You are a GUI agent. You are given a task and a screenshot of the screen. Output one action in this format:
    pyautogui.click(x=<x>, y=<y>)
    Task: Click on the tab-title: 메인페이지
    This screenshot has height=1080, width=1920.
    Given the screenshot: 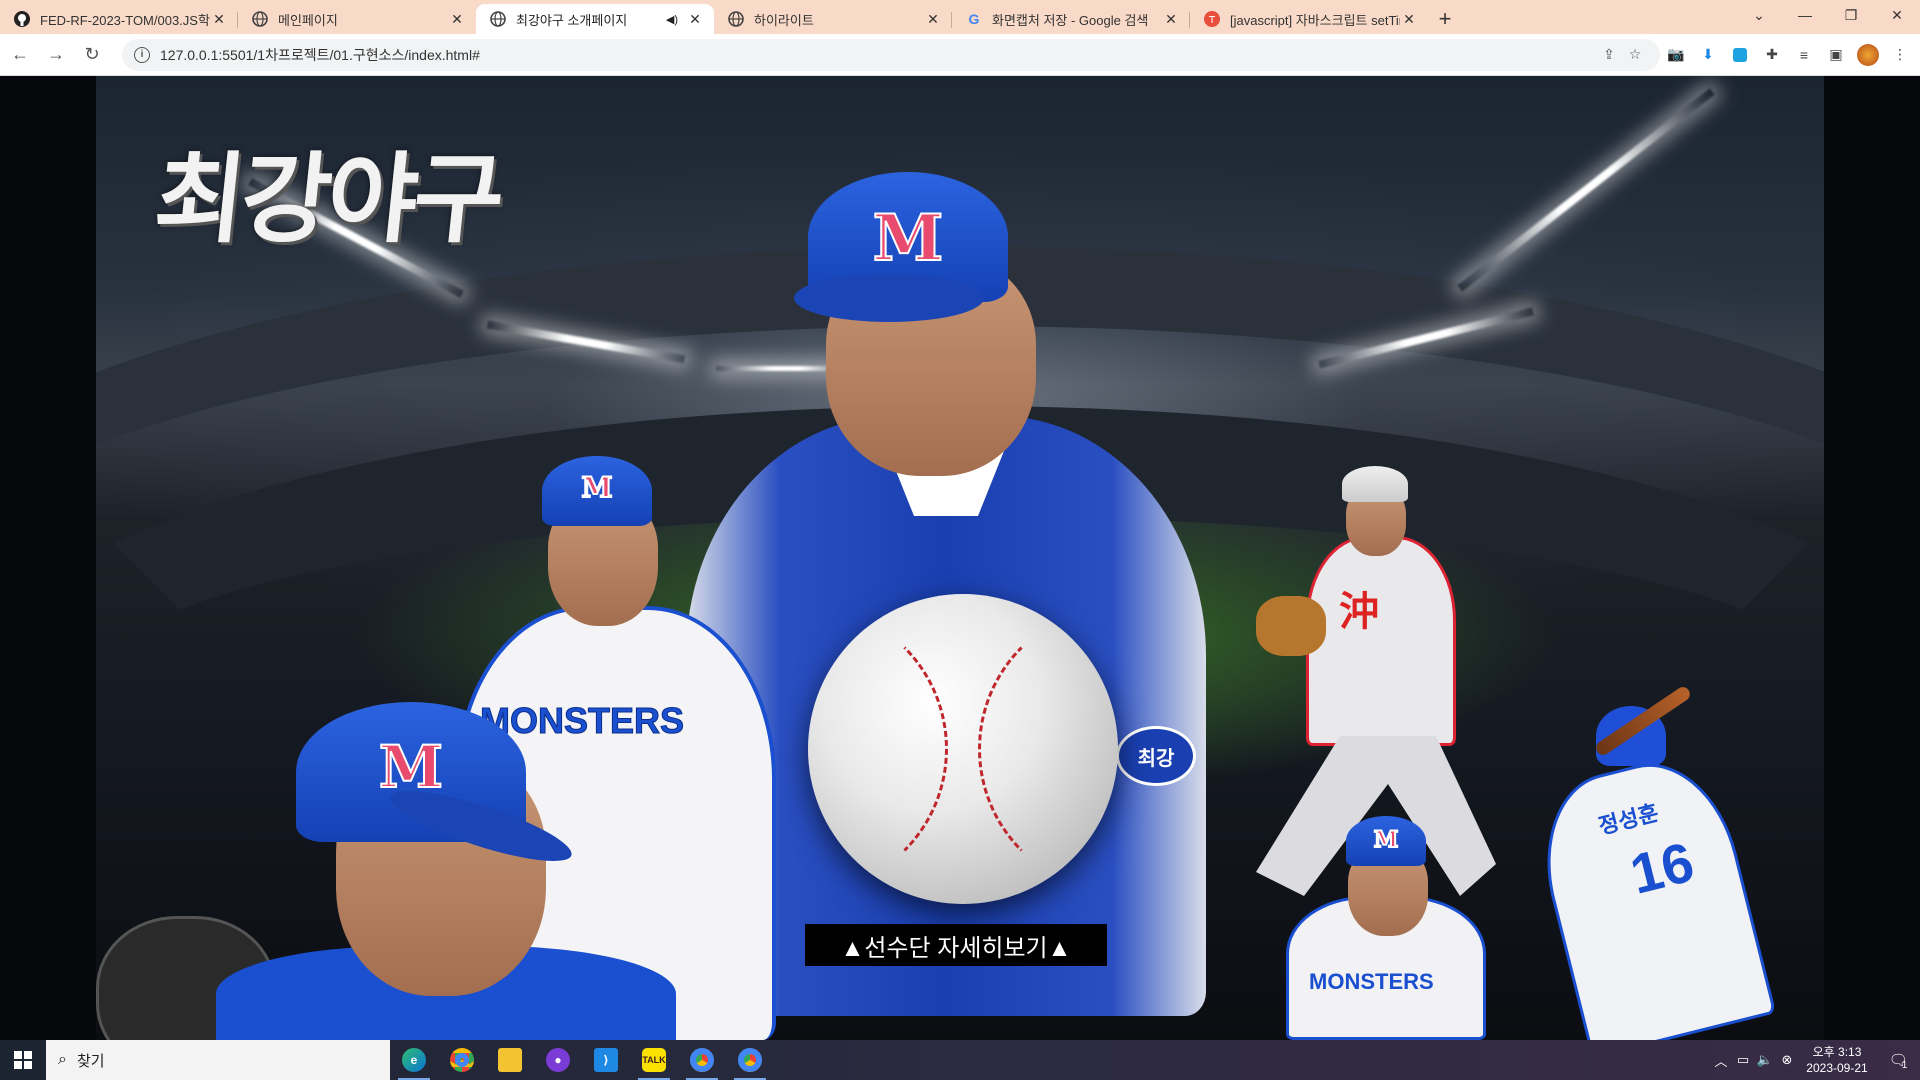 What is the action you would take?
    pyautogui.click(x=308, y=20)
    